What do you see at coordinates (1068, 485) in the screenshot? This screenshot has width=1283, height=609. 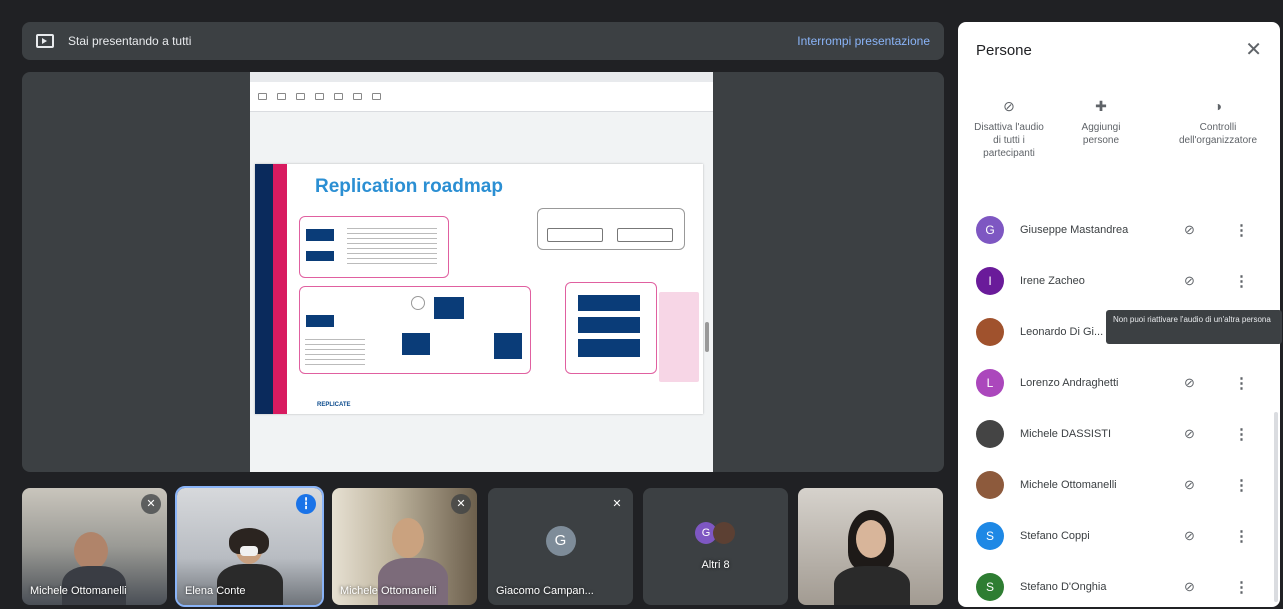 I see `participant-name: Michele Ottomanelli` at bounding box center [1068, 485].